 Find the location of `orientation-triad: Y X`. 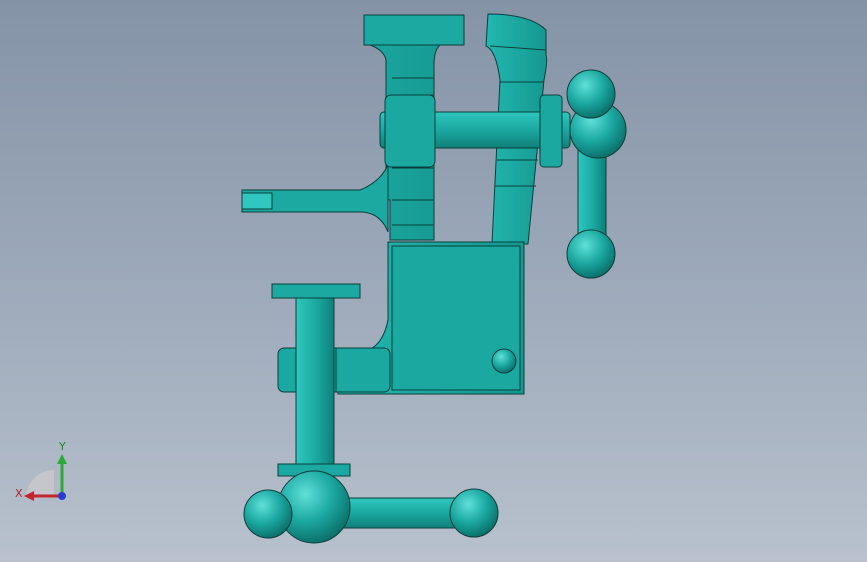

orientation-triad: Y X is located at coordinates (44, 475).